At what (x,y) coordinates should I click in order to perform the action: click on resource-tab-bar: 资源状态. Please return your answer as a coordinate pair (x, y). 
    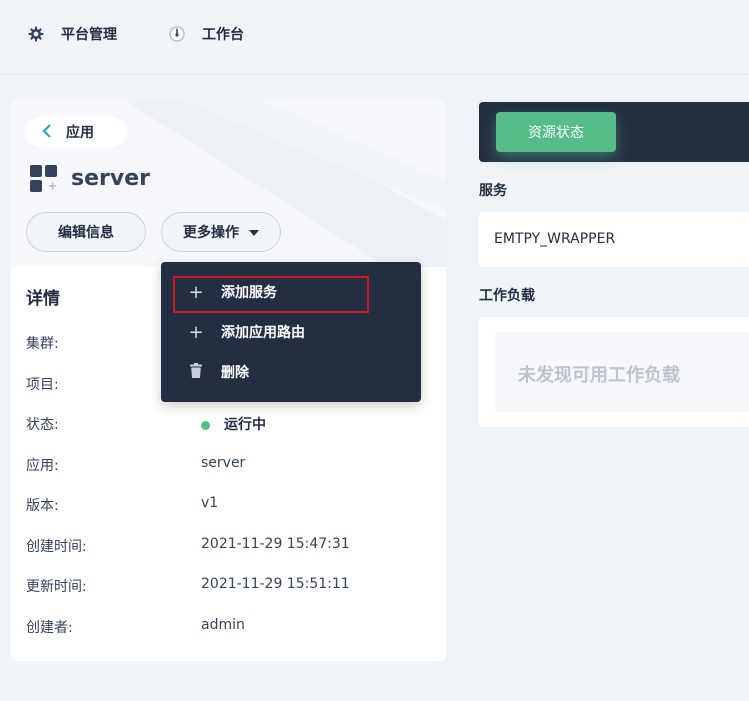
    Looking at the image, I should click on (614, 132).